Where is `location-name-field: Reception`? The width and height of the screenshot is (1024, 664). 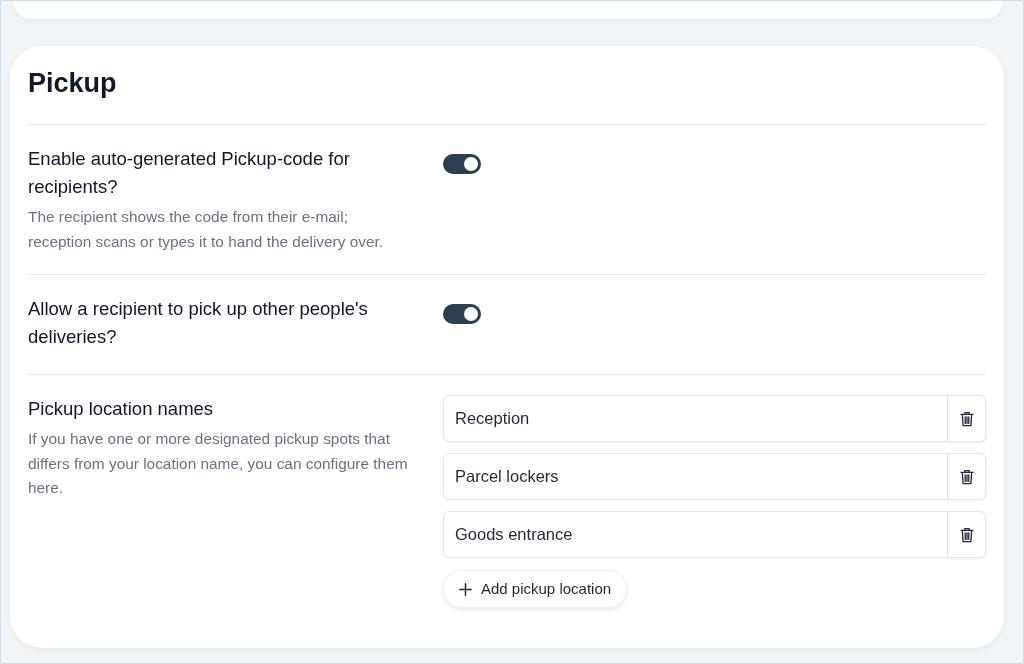
location-name-field: Reception is located at coordinates (695, 418).